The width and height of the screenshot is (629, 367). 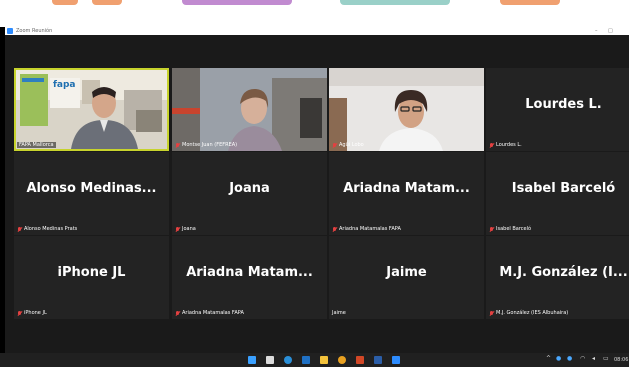 I want to click on zoom-icon, so click(x=10, y=31).